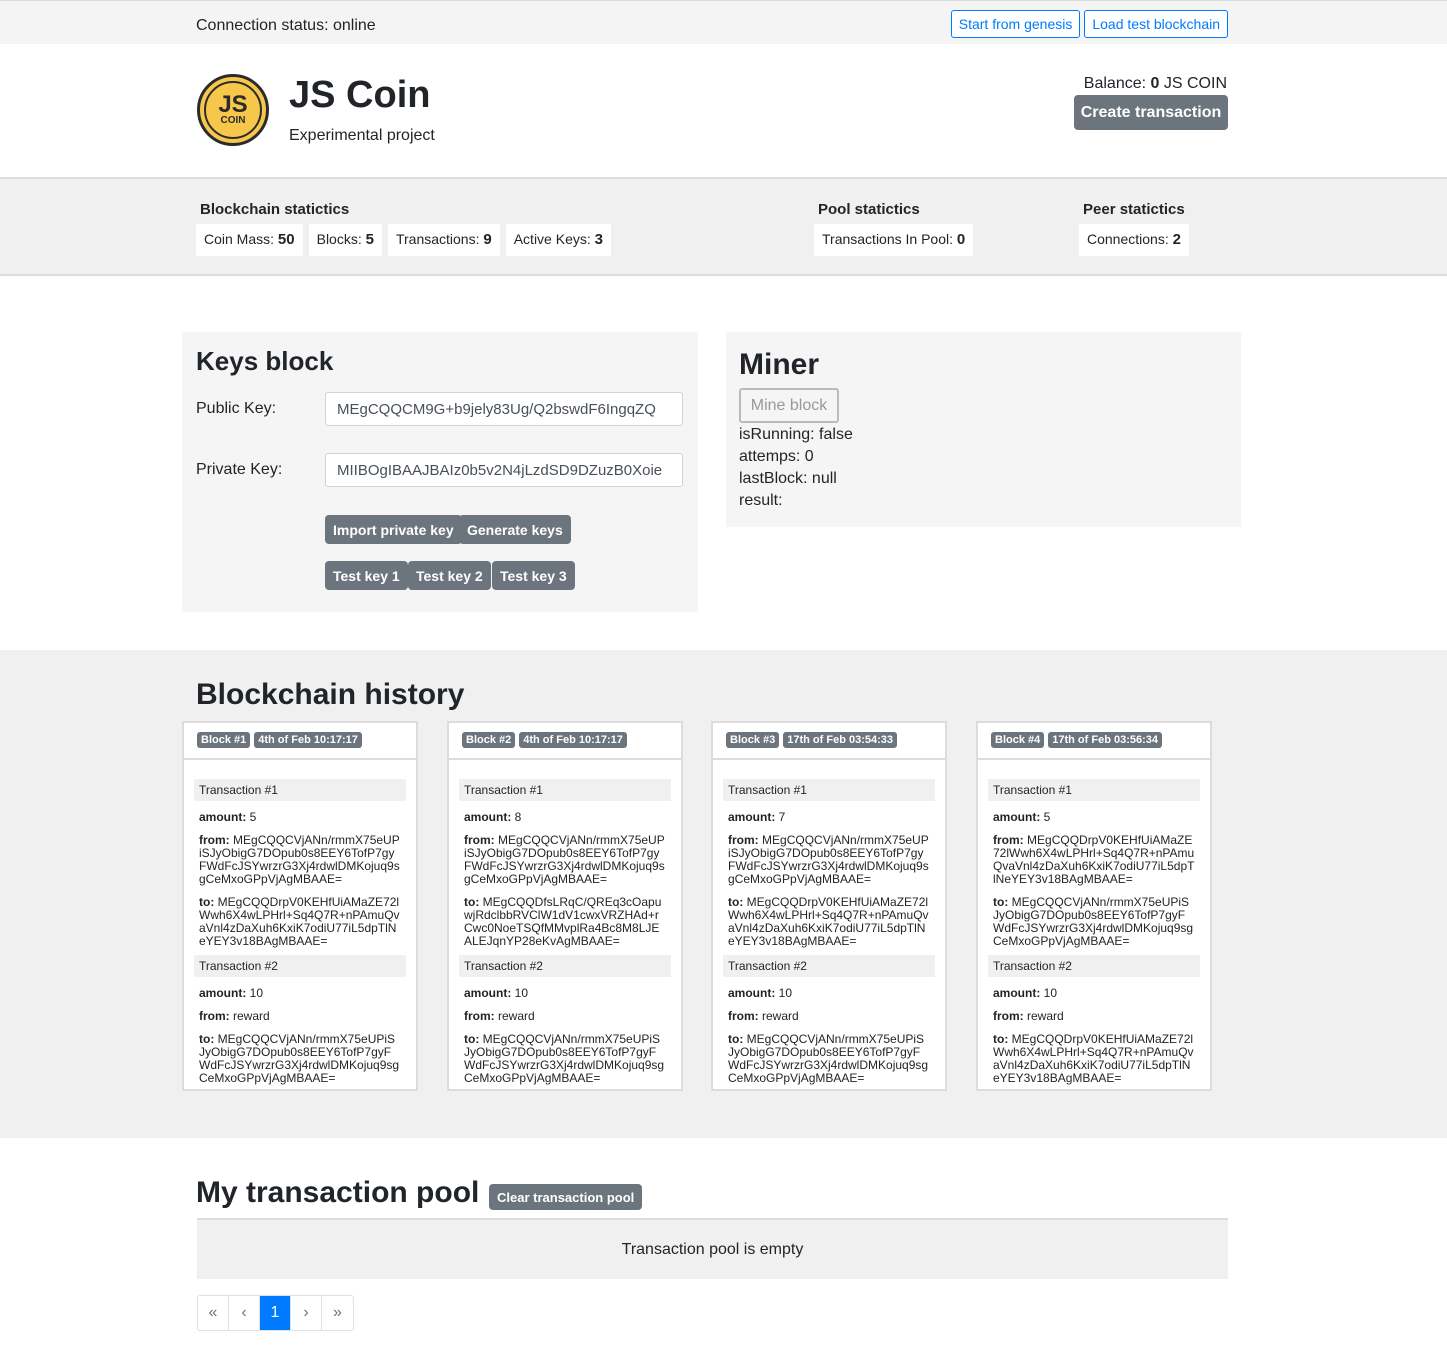  Describe the element at coordinates (213, 1313) in the screenshot. I see `page-first-button: «` at that location.